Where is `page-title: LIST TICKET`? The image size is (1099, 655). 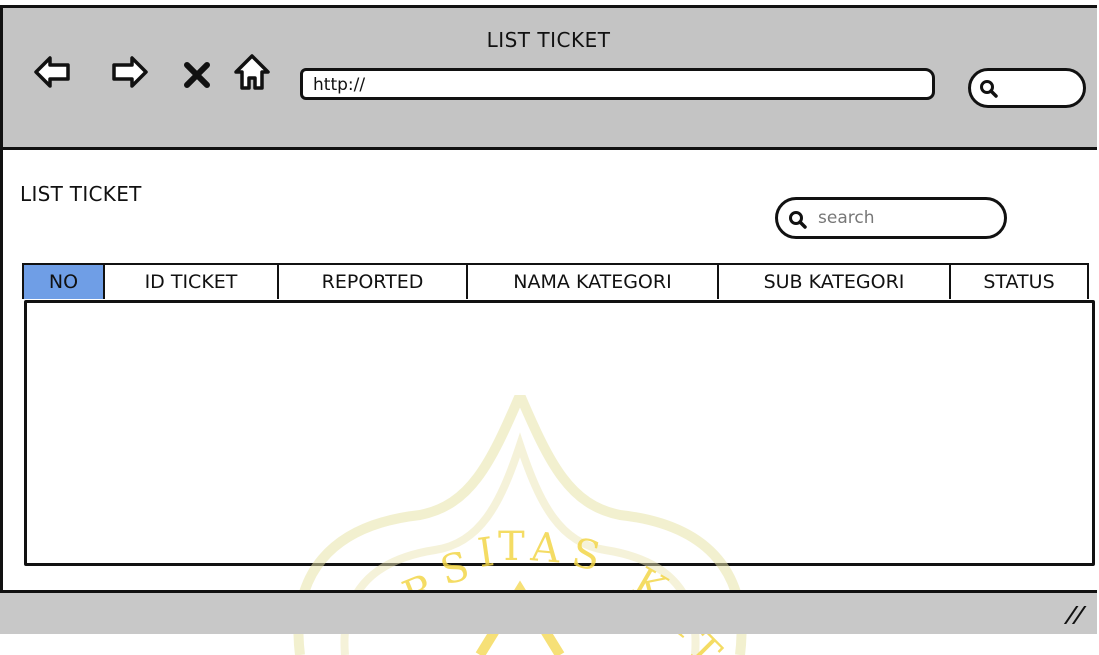
page-title: LIST TICKET is located at coordinates (81, 194).